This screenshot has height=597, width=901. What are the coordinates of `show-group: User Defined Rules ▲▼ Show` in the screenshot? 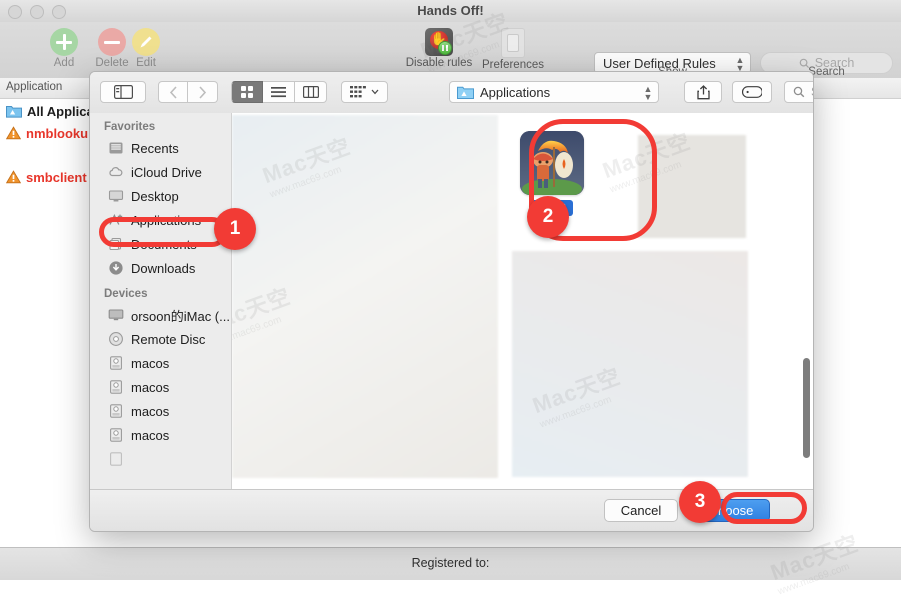 It's located at (672, 50).